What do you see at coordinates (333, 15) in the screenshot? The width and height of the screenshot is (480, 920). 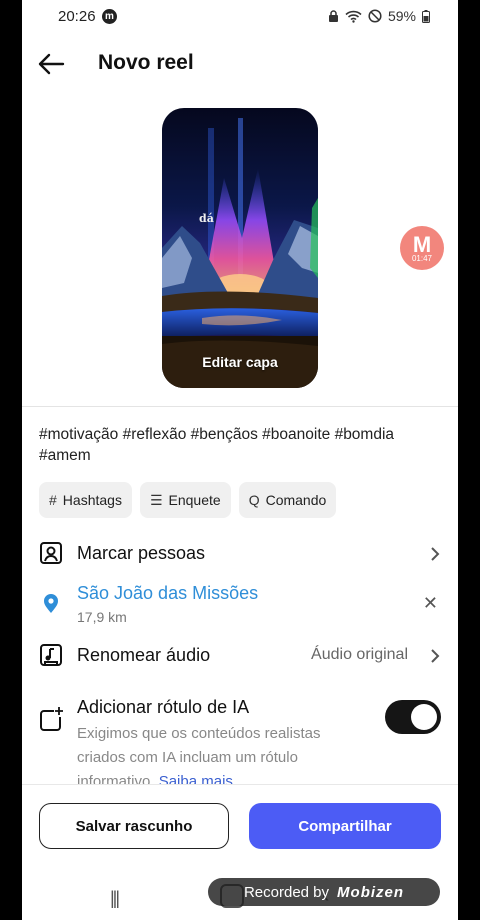 I see `lock-icon` at bounding box center [333, 15].